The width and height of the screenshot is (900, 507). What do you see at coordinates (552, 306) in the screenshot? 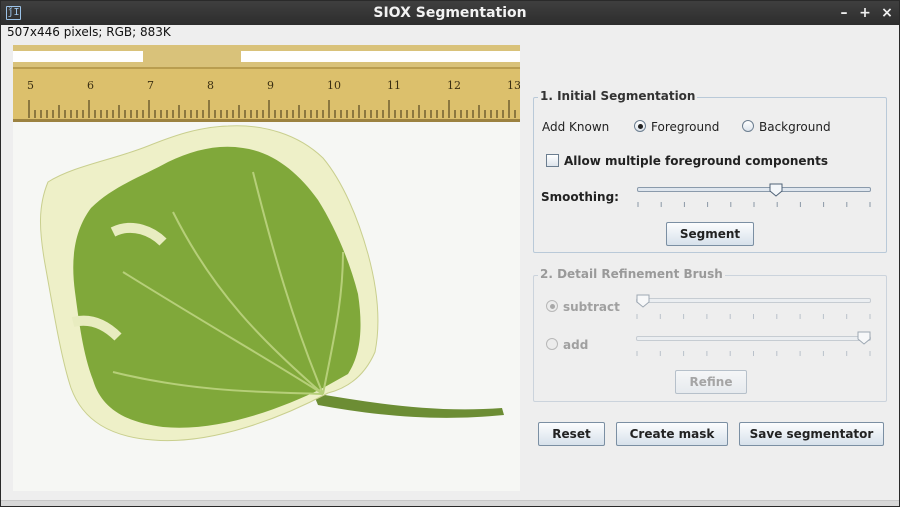
I see `subtract-radio` at bounding box center [552, 306].